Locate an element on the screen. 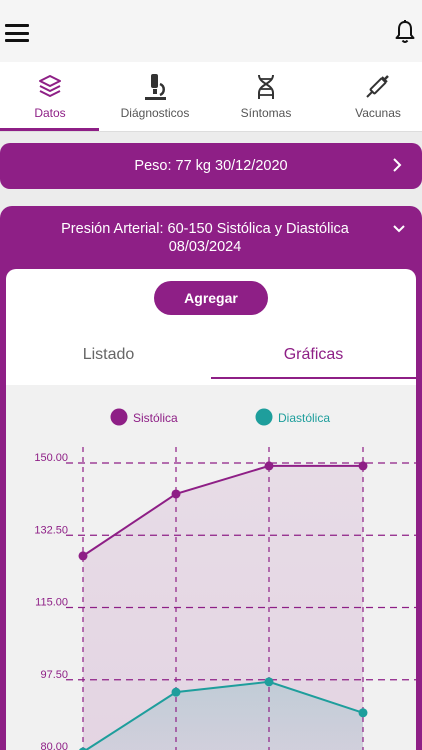  tab-vacunas: Vacunas is located at coordinates (375, 97).